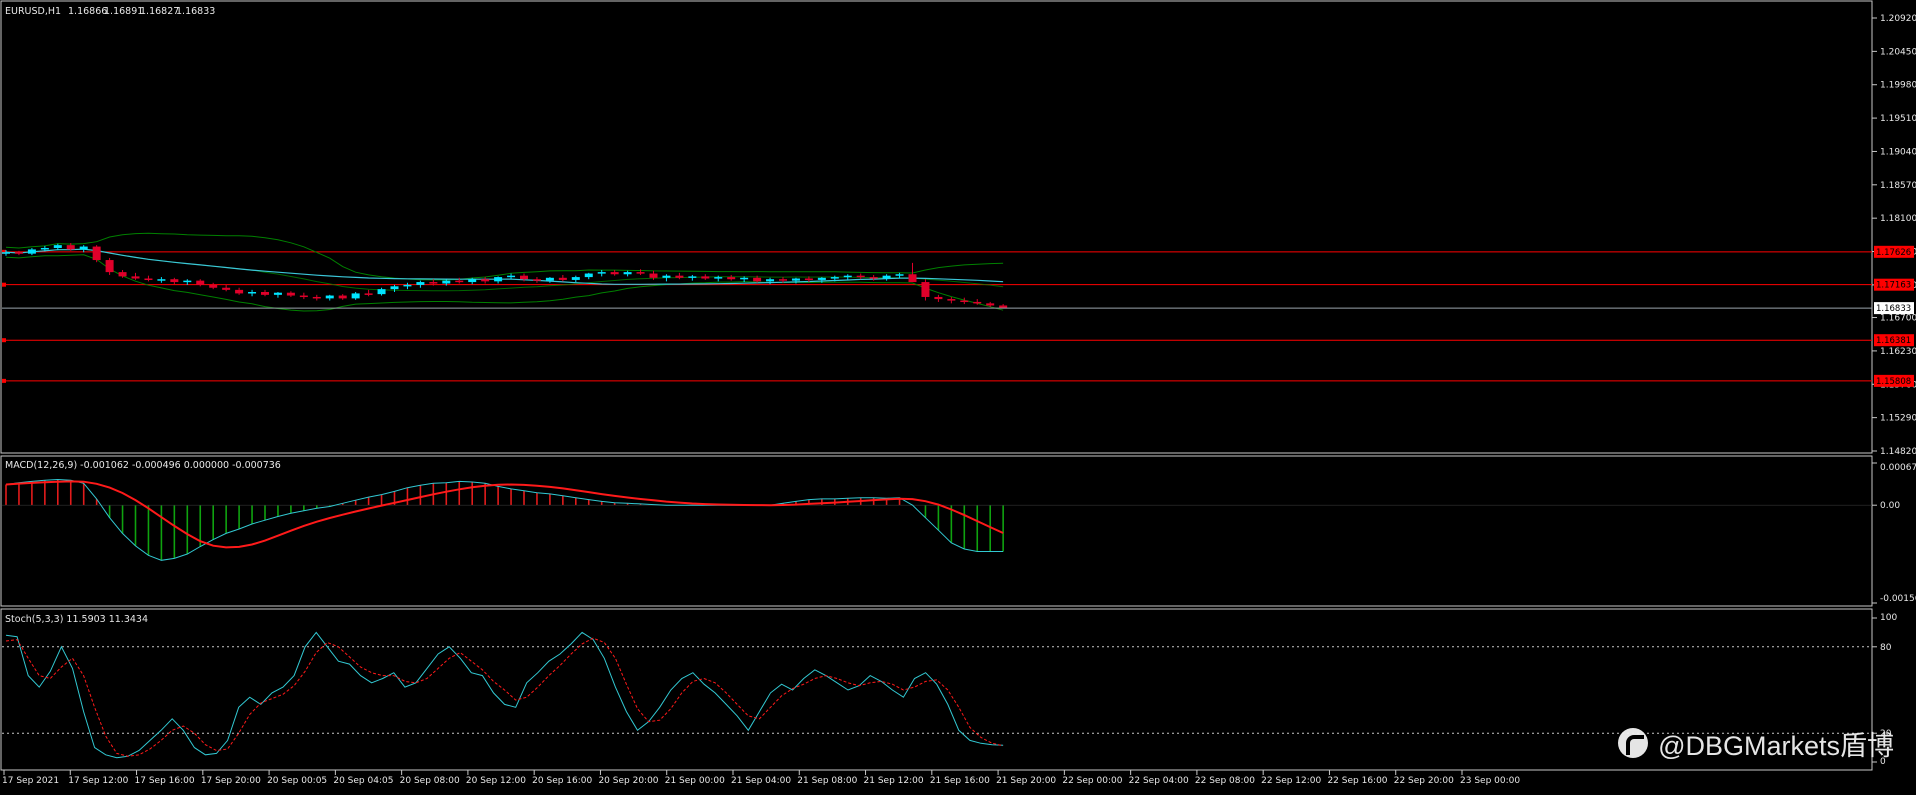  What do you see at coordinates (1291, 781) in the screenshot?
I see `time-axis-label: 22 Sep 12:00` at bounding box center [1291, 781].